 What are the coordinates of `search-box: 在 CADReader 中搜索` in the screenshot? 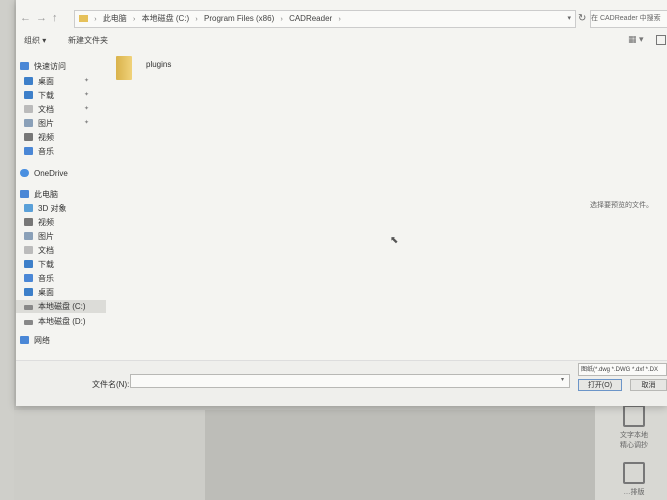 It's located at (628, 19).